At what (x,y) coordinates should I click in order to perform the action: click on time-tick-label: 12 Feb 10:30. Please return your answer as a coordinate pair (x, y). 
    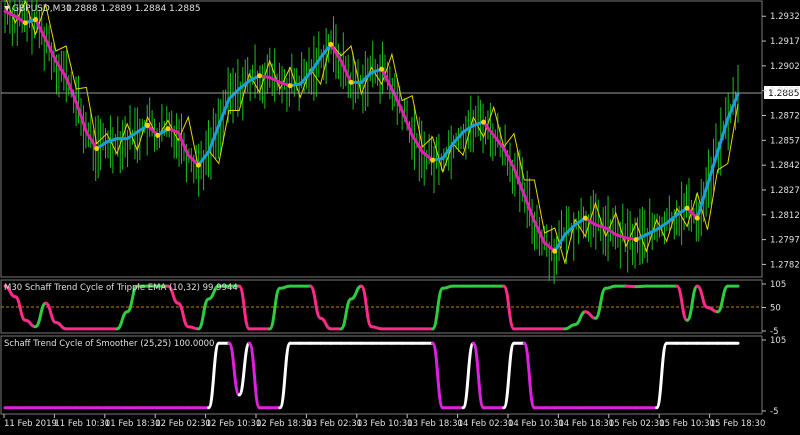
    Looking at the image, I should click on (234, 424).